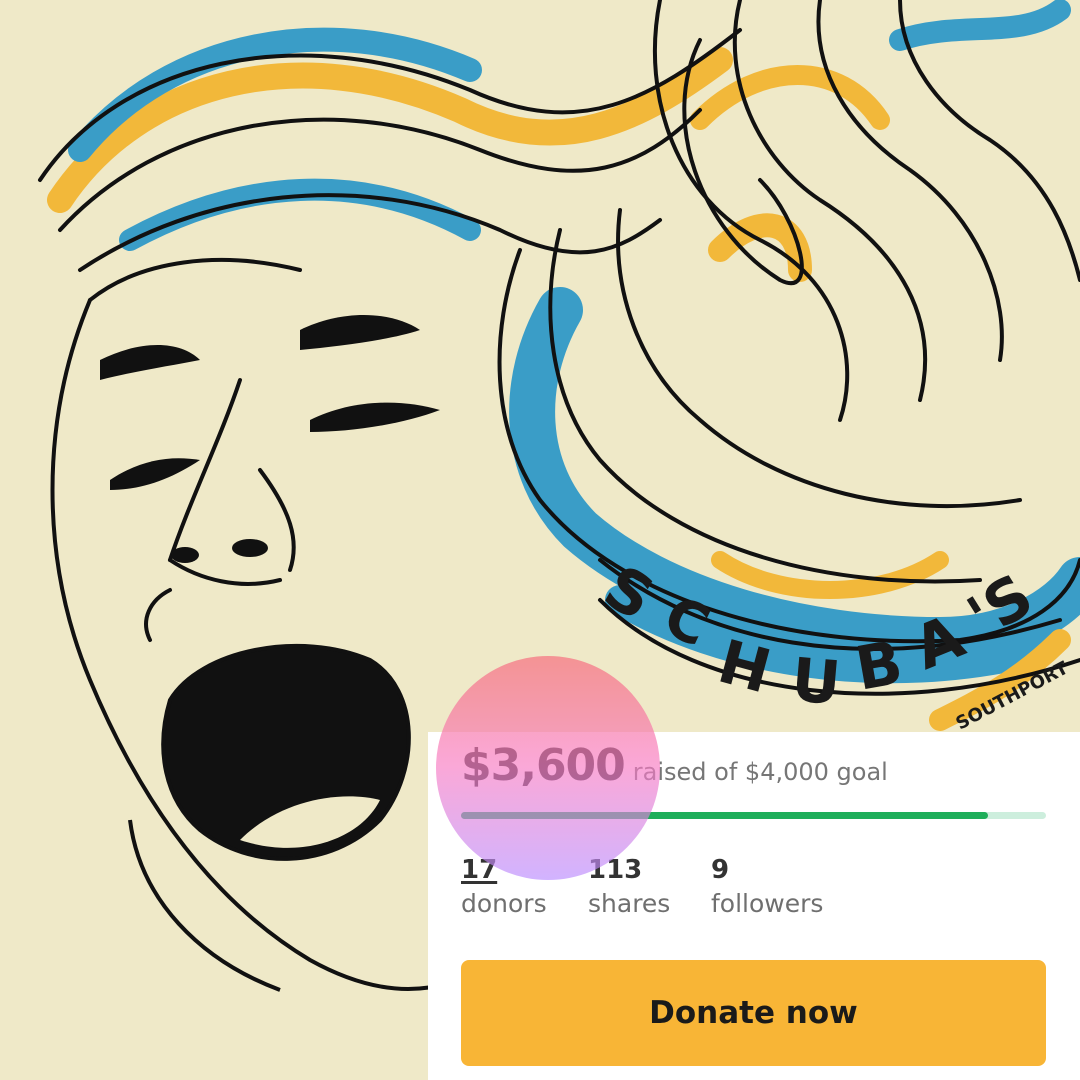 The image size is (1080, 1080). I want to click on donors-count: 17, so click(504, 870).